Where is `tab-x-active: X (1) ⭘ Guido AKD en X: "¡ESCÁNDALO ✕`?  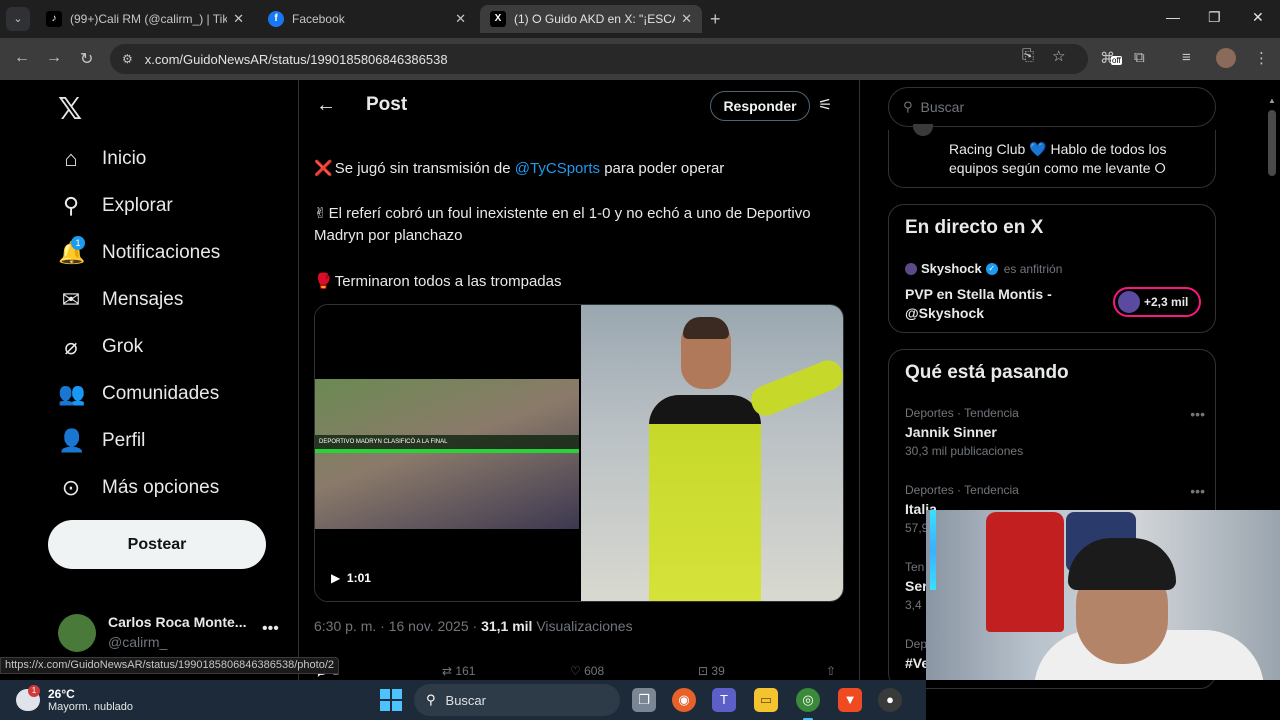
tab-x-active: X (1) ⭘ Guido AKD en X: "¡ESCÁNDALO ✕ is located at coordinates (591, 19).